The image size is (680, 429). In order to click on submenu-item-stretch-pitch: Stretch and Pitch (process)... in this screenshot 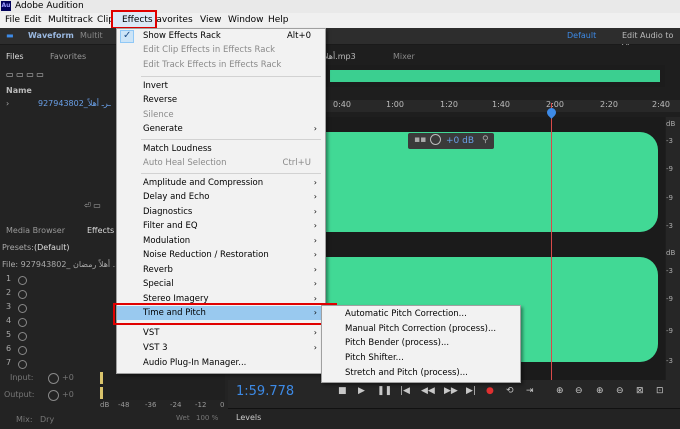, I will do `click(420, 373)`.